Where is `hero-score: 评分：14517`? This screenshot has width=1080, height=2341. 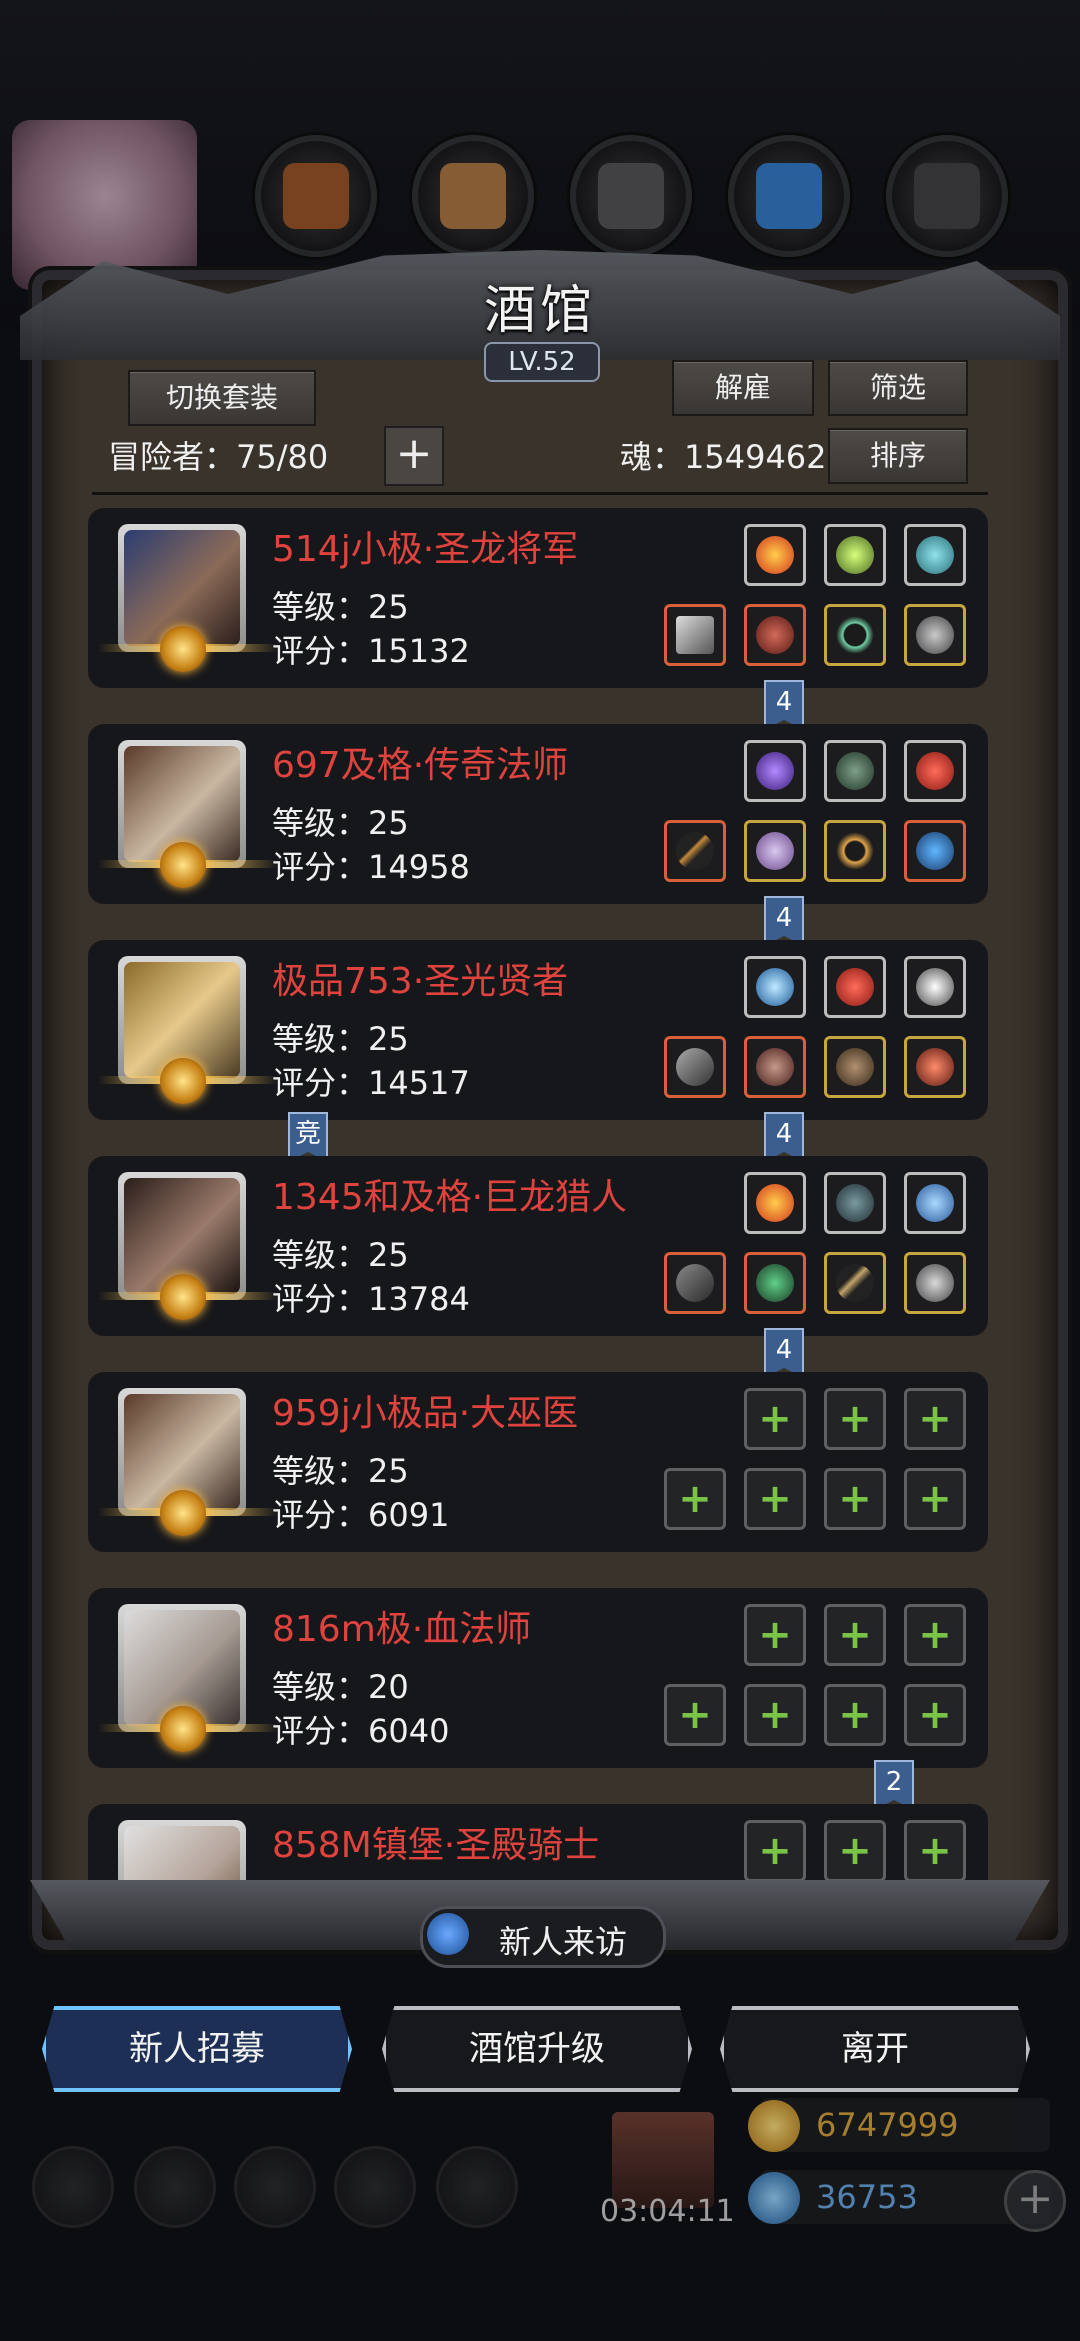
hero-score: 评分：14517 is located at coordinates (371, 1083).